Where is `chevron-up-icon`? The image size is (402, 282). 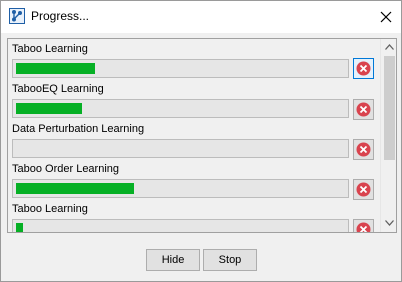 chevron-up-icon is located at coordinates (389, 47).